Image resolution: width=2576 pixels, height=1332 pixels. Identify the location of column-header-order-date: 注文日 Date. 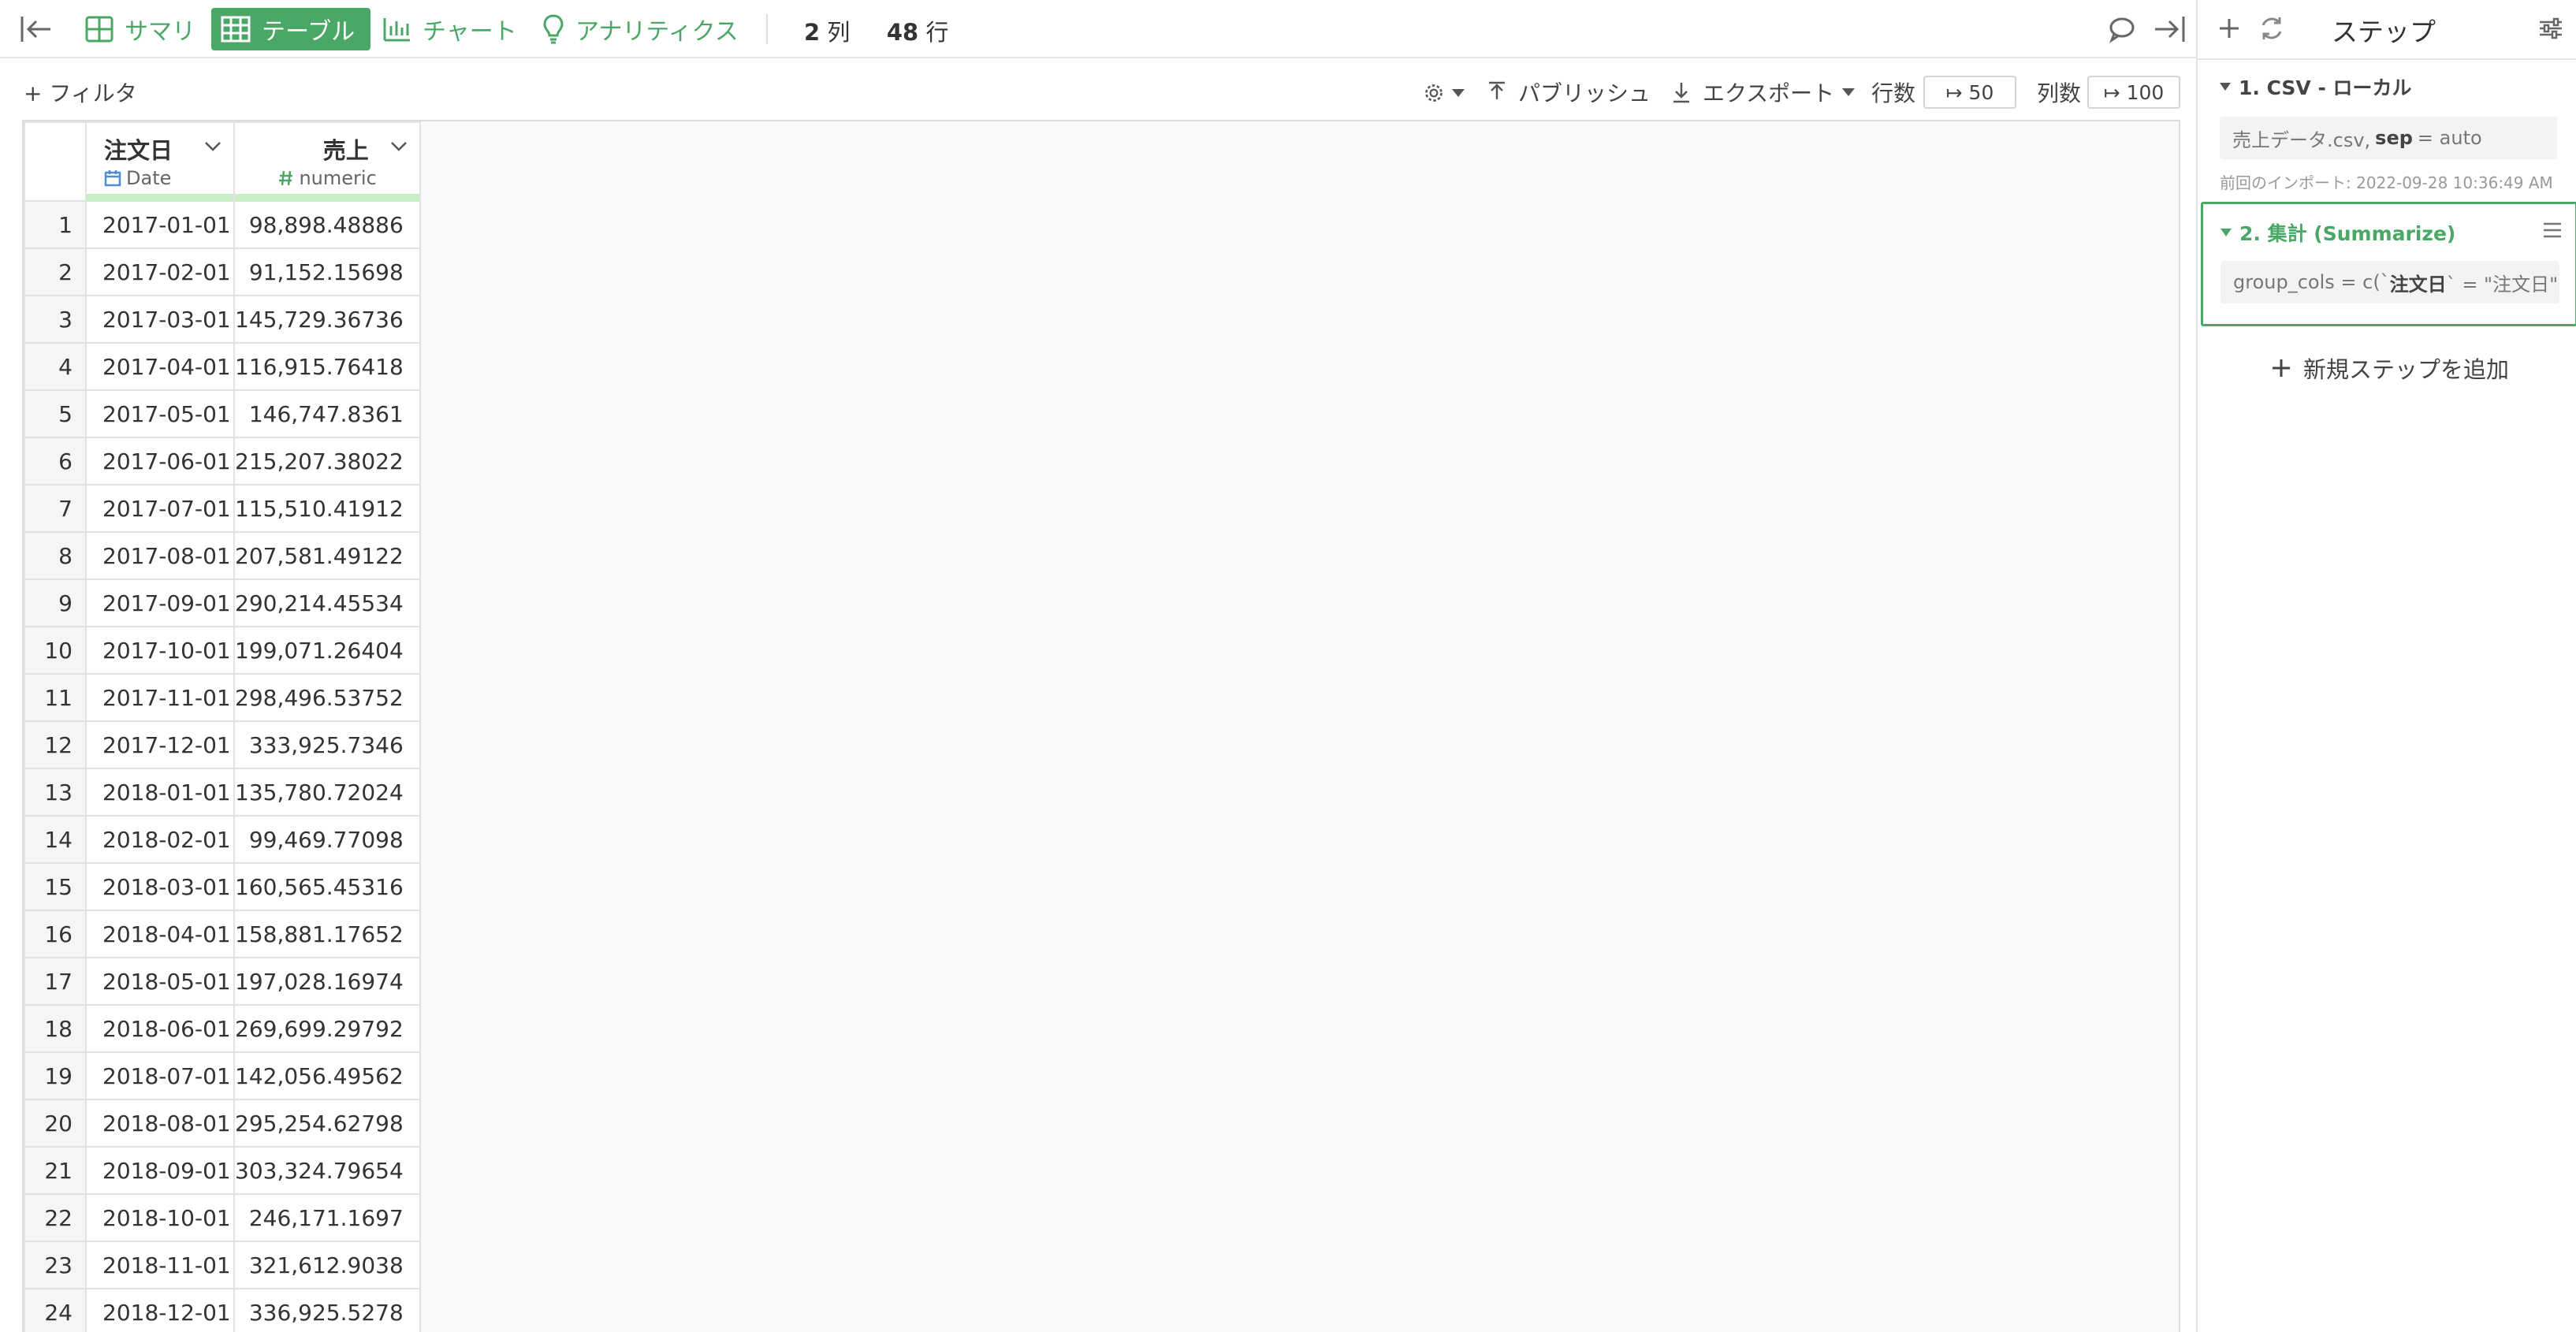
(160, 161).